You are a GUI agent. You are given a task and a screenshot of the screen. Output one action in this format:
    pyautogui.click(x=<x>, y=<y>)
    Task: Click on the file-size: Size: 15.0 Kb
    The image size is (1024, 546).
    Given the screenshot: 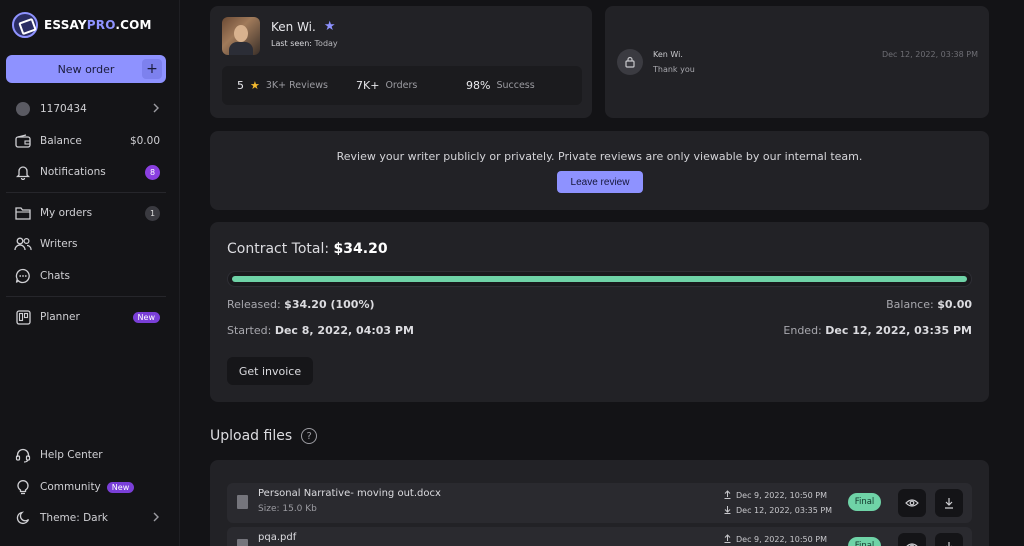 What is the action you would take?
    pyautogui.click(x=287, y=509)
    